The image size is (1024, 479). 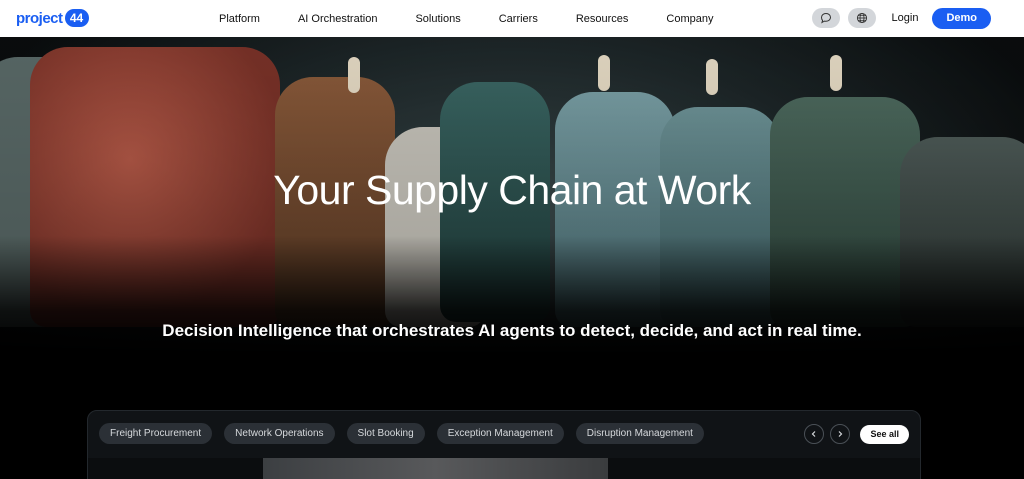 I want to click on panel-media-preview, so click(x=504, y=468).